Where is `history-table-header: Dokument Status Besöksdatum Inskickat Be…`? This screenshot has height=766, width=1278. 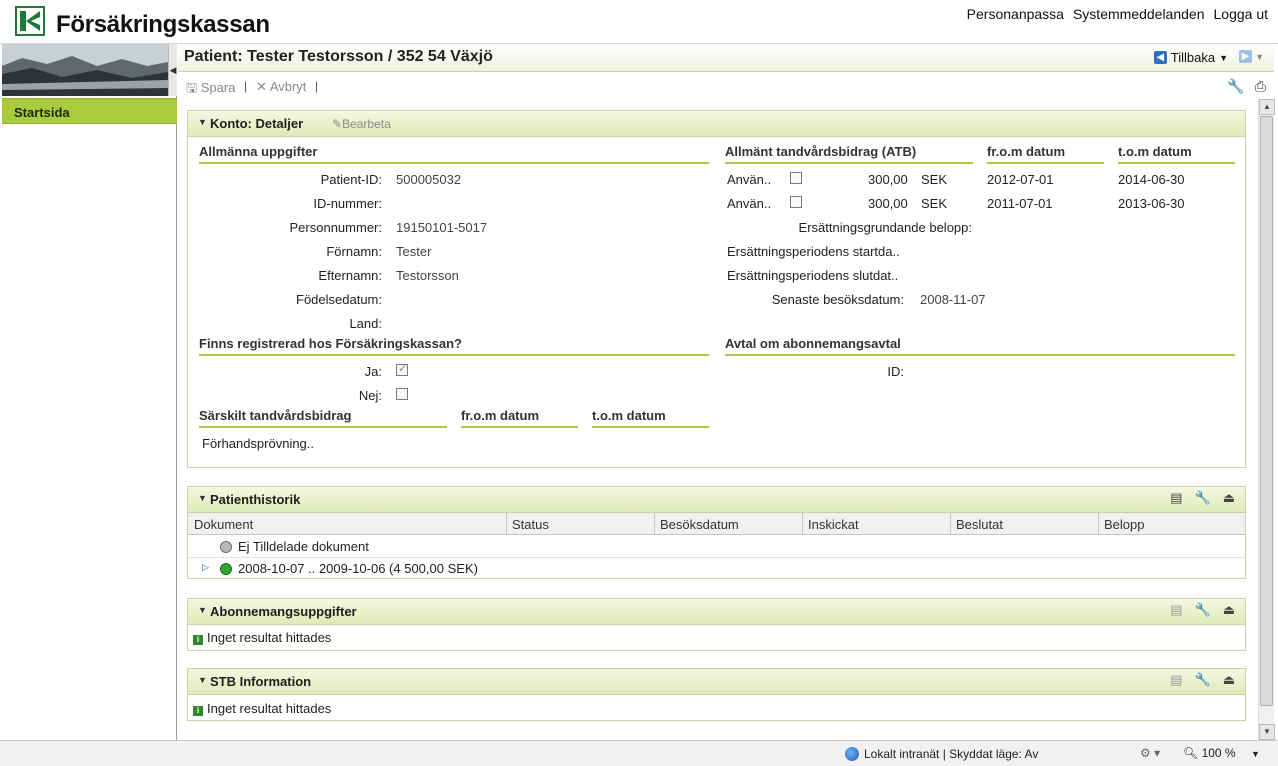
history-table-header: Dokument Status Besöksdatum Inskickat Be… is located at coordinates (716, 524).